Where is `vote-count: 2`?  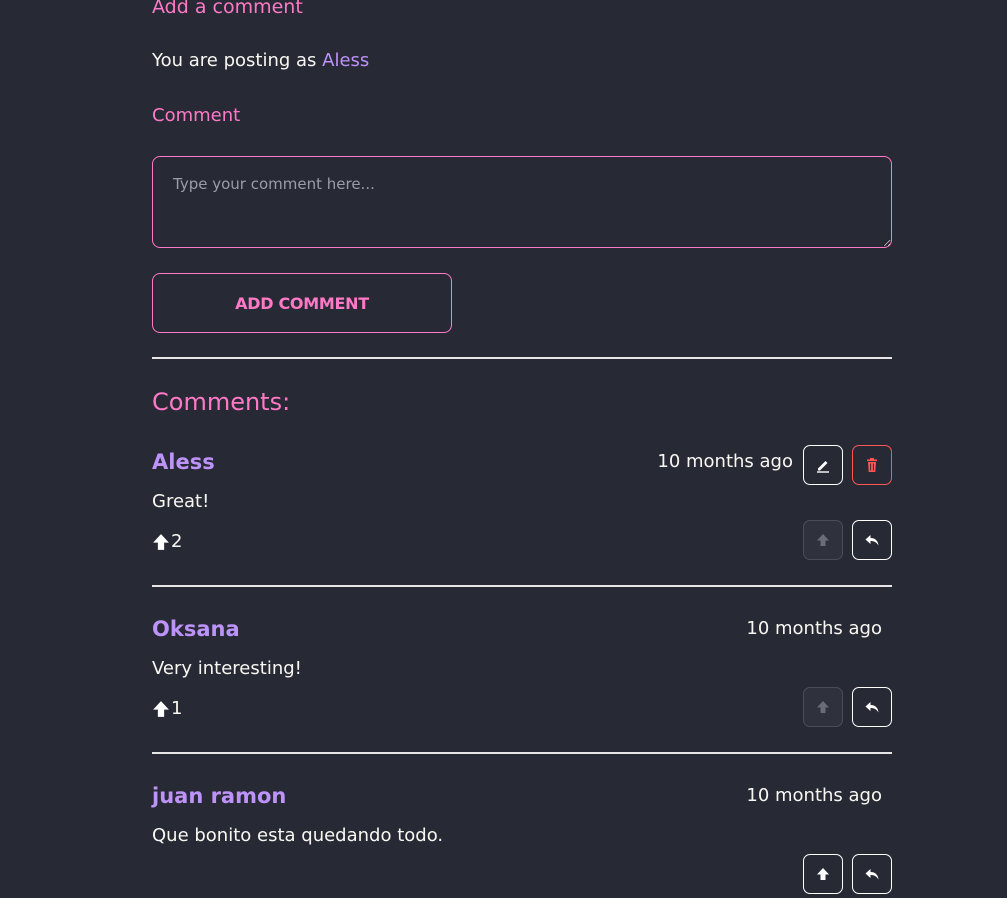
vote-count: 2 is located at coordinates (167, 541).